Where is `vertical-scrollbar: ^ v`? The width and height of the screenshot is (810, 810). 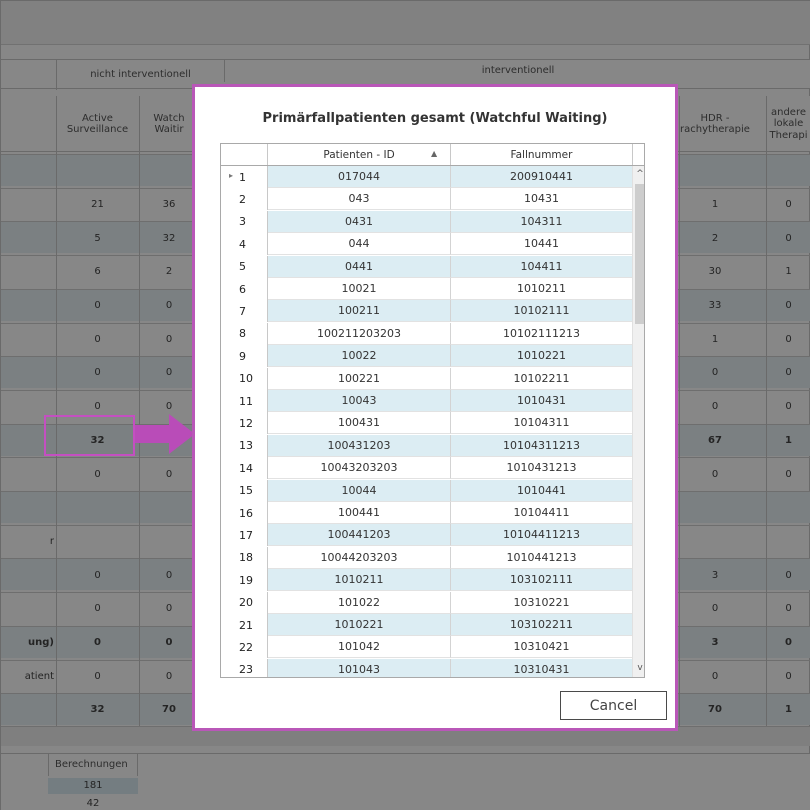 vertical-scrollbar: ^ v is located at coordinates (638, 421).